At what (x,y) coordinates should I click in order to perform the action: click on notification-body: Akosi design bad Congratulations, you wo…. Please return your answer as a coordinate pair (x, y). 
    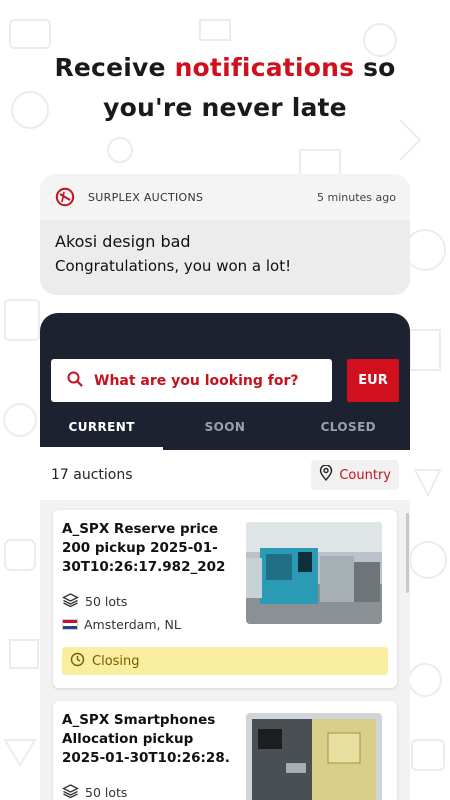
    Looking at the image, I should click on (225, 247).